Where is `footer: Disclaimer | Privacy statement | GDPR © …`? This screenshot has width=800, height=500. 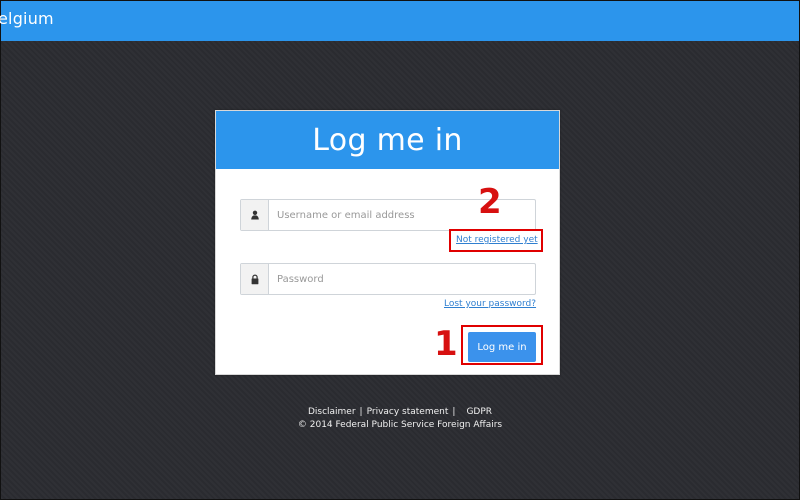 footer: Disclaimer | Privacy statement | GDPR © … is located at coordinates (400, 418).